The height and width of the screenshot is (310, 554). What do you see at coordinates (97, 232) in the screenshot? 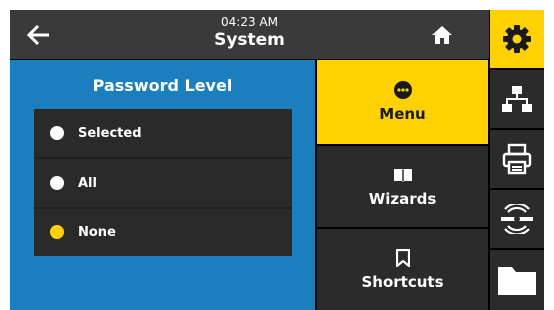
I see `option-label: None` at bounding box center [97, 232].